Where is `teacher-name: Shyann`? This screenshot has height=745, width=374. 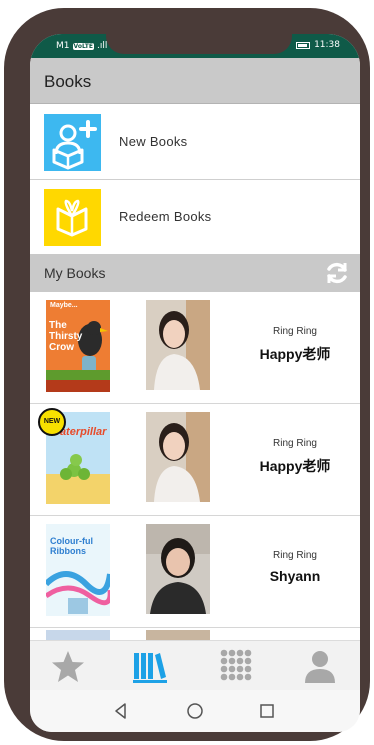
teacher-name: Shyann is located at coordinates (295, 576).